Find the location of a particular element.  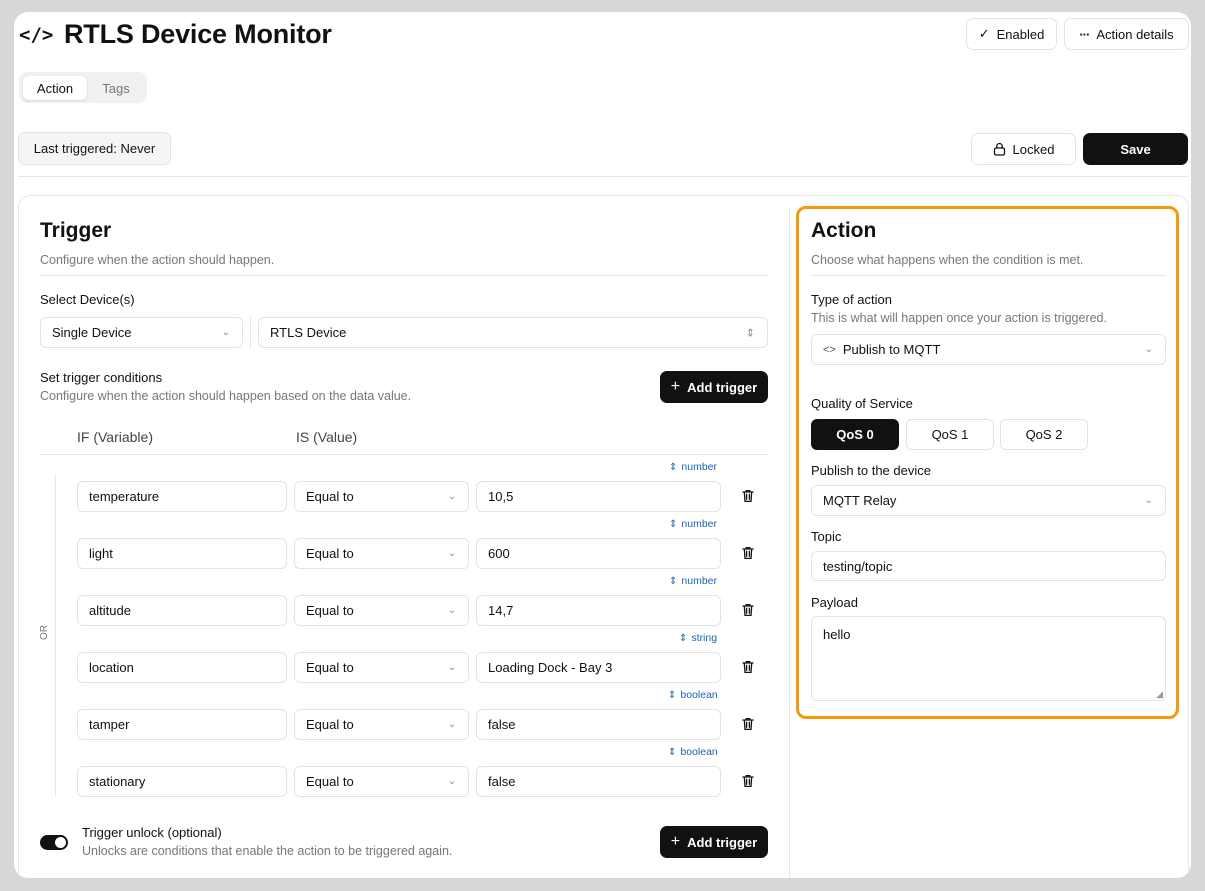

trigger-subtitle: Configure when the action should happen. is located at coordinates (157, 260).